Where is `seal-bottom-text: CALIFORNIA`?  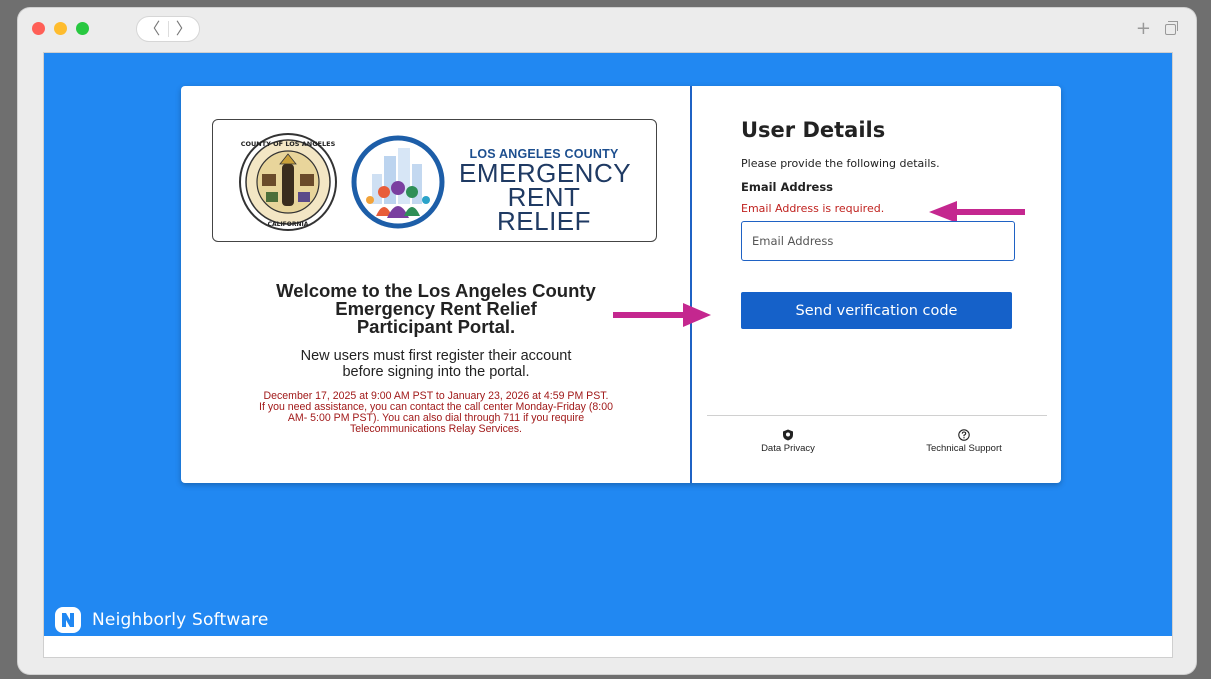
seal-bottom-text: CALIFORNIA is located at coordinates (288, 224).